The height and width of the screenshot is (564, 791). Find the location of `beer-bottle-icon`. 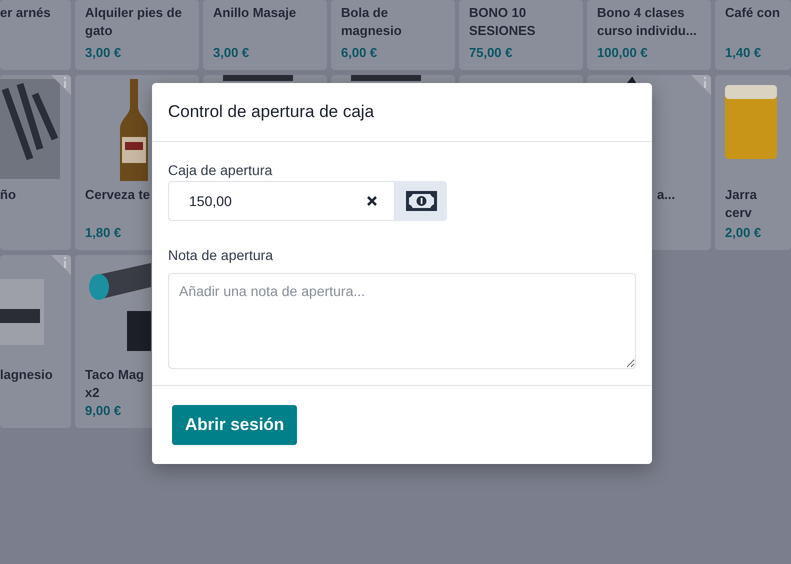

beer-bottle-icon is located at coordinates (134, 131).